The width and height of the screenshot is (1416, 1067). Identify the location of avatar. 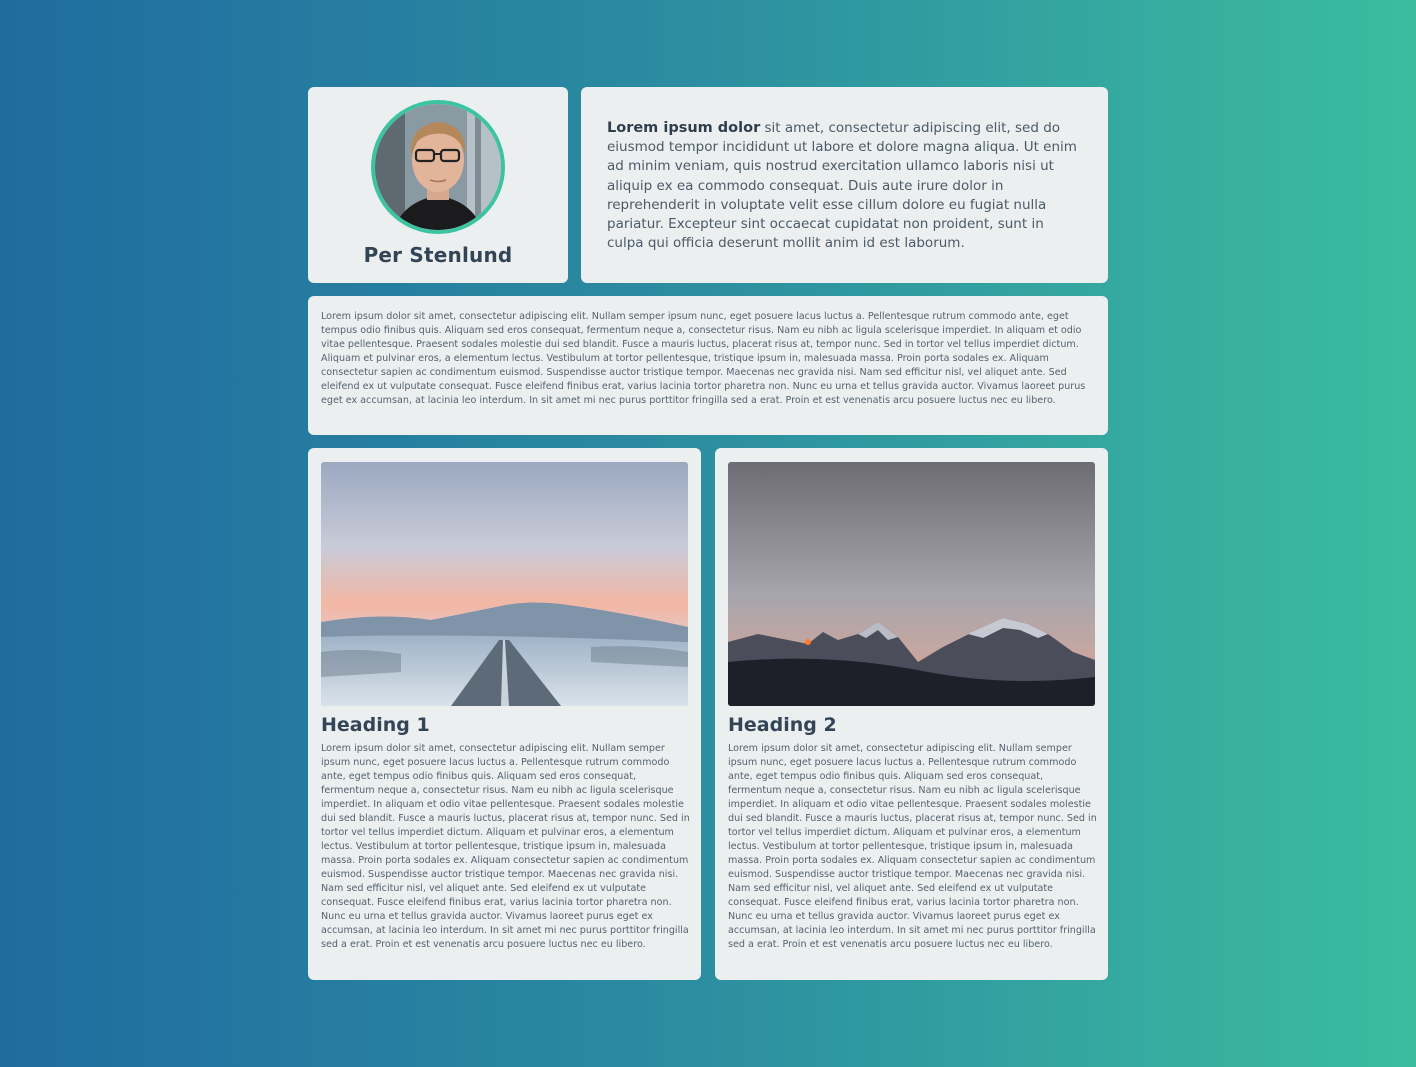
(438, 167).